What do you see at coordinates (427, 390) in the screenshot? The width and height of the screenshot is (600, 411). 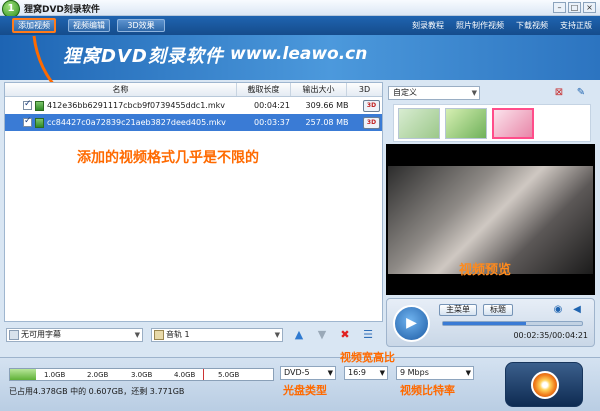 I see `bitrate-annotation: 视频比特率` at bounding box center [427, 390].